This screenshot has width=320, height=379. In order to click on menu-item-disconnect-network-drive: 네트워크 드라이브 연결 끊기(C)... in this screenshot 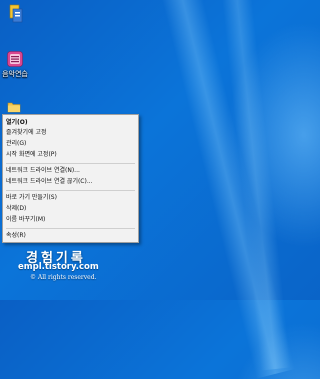, I will do `click(49, 182)`.